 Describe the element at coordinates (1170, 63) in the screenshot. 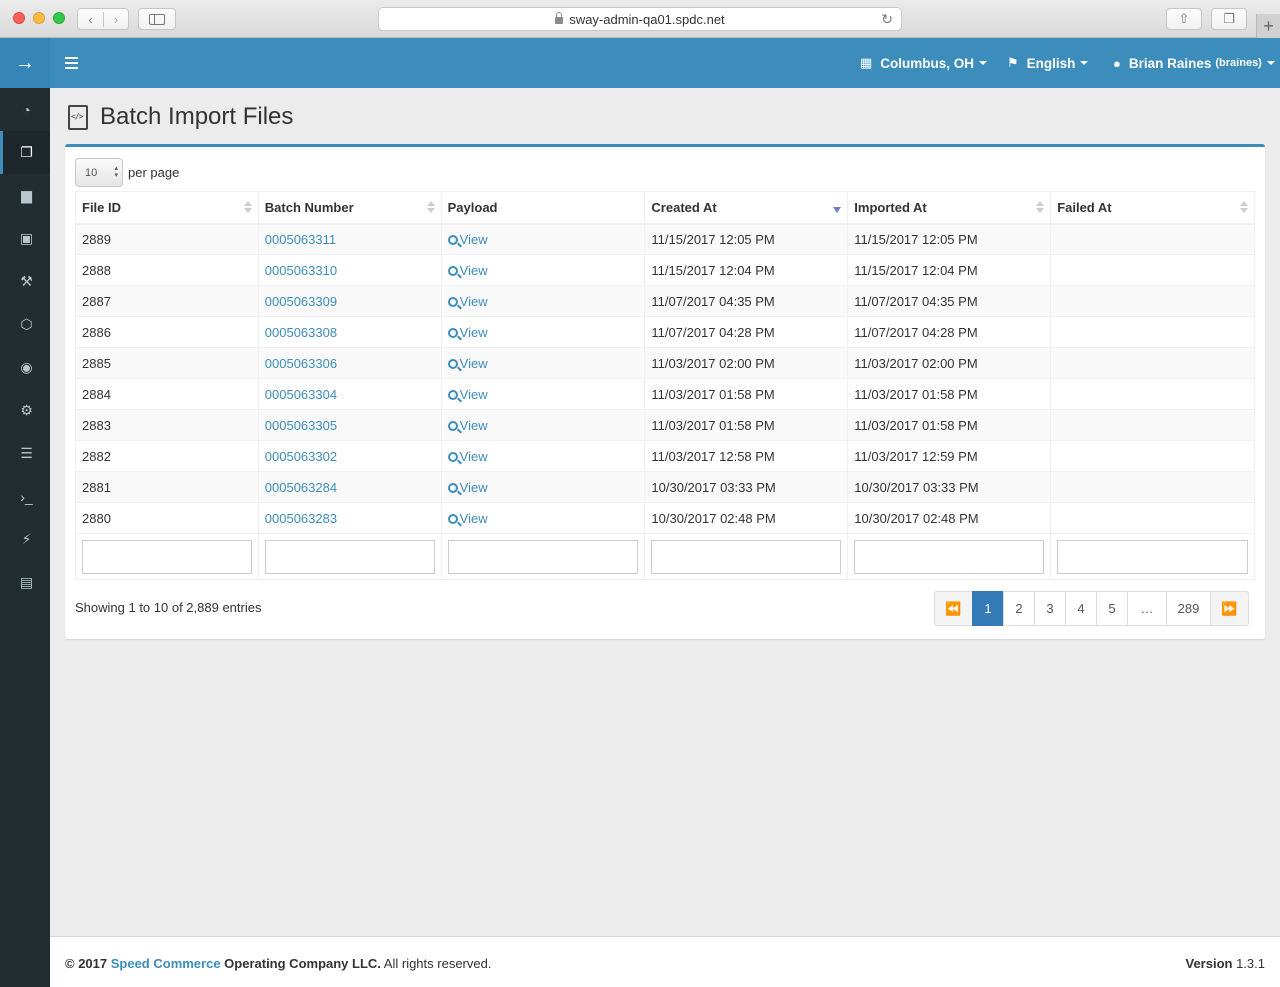

I see `user-name: Brian Raines` at that location.